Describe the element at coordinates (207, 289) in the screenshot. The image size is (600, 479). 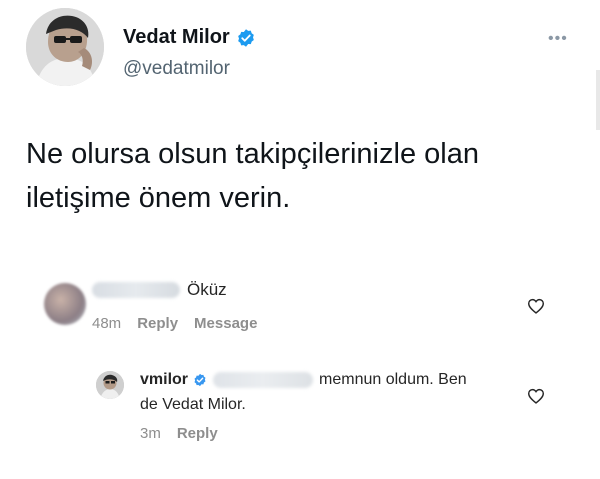
I see `comment-text: Öküz` at that location.